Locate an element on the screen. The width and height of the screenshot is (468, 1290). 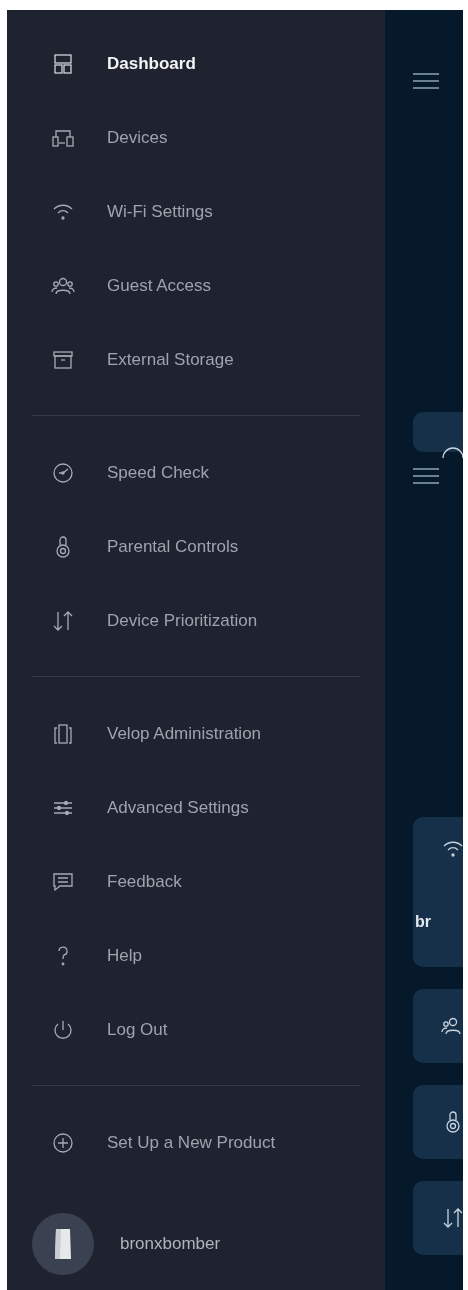
network-name: br is located at coordinates (423, 922).